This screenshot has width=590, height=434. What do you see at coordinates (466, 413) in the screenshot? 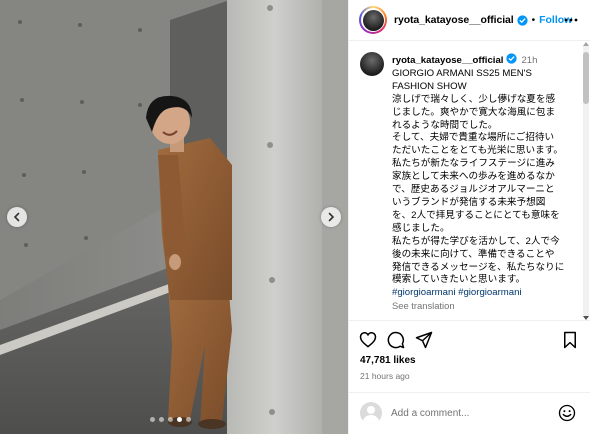
I see `comment-input` at bounding box center [466, 413].